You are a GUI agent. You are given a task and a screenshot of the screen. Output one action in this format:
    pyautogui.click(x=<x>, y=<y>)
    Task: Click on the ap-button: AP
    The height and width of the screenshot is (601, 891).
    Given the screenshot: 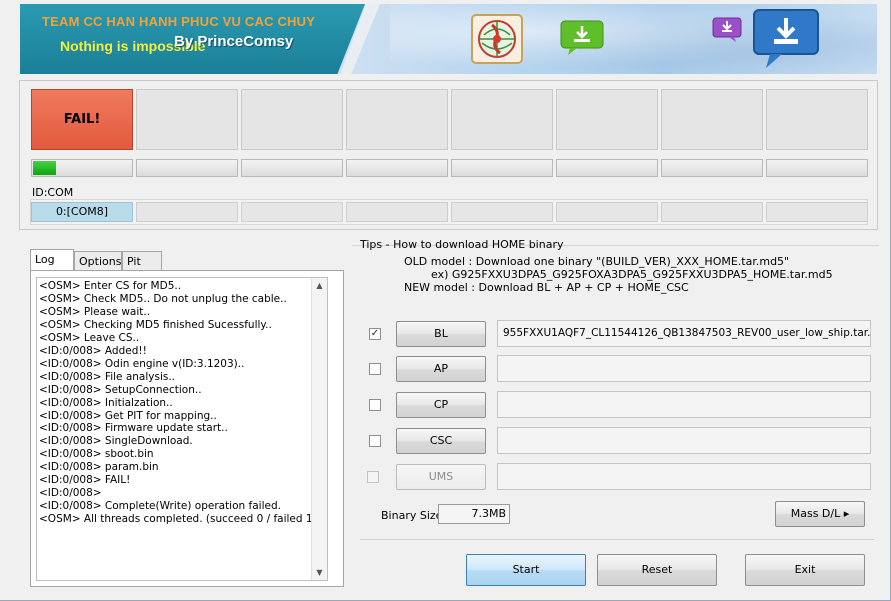 What is the action you would take?
    pyautogui.click(x=441, y=369)
    